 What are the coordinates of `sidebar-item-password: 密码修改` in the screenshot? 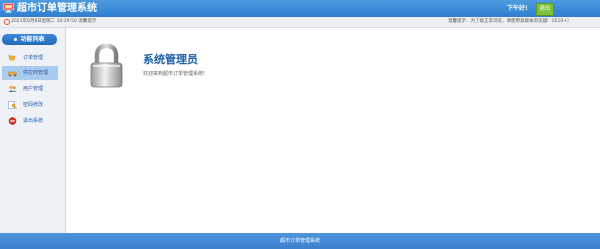 It's located at (30, 105).